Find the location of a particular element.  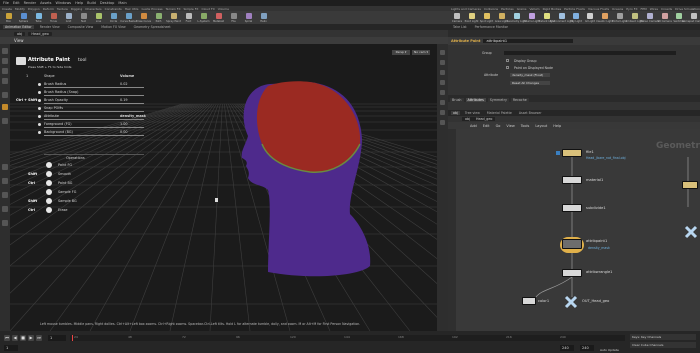

shelf-tab-2: Polygon is located at coordinates (34, 9).